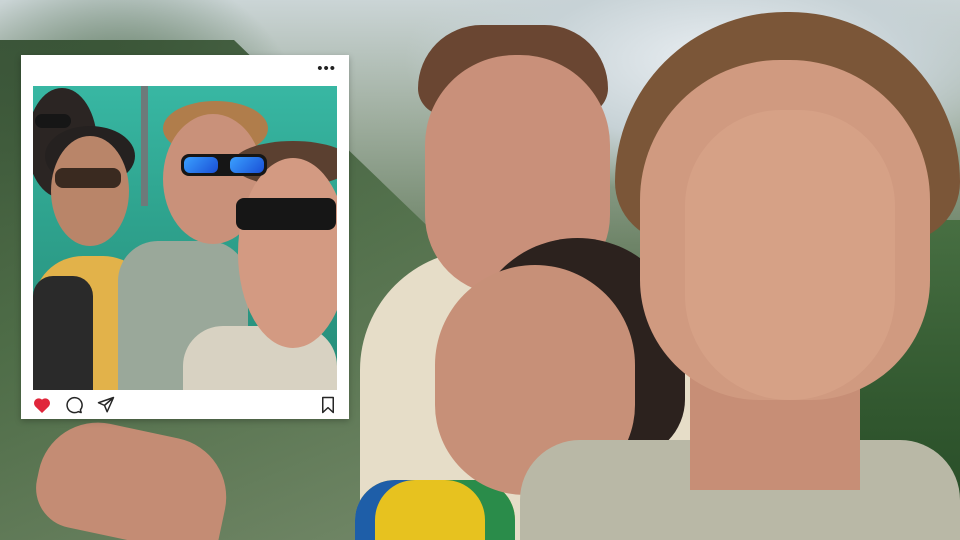 This screenshot has width=960, height=540. Describe the element at coordinates (790, 255) in the screenshot. I see `man-front-face` at that location.